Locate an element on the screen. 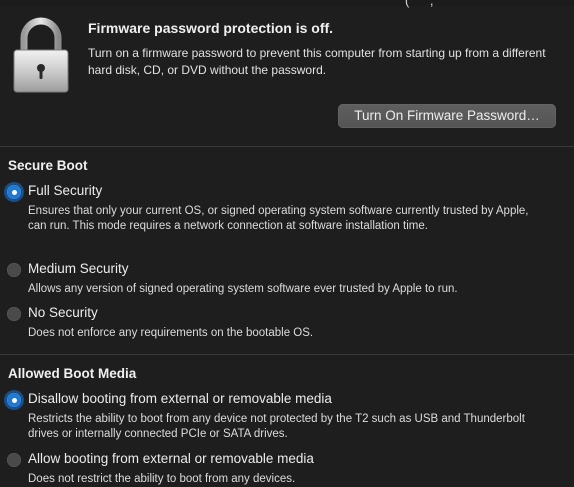  allowed-boot-media-title: Allowed Boot Media is located at coordinates (72, 373).